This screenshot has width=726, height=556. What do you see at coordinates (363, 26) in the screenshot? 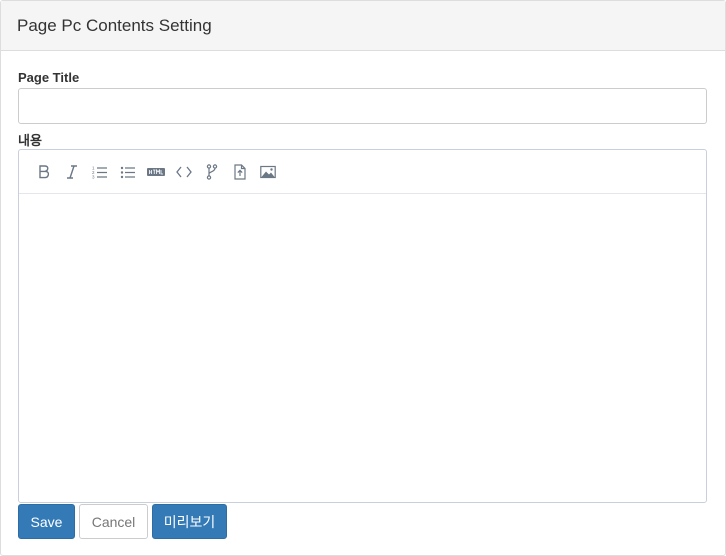
I see `panel-heading: Page Pc Contents Setting` at bounding box center [363, 26].